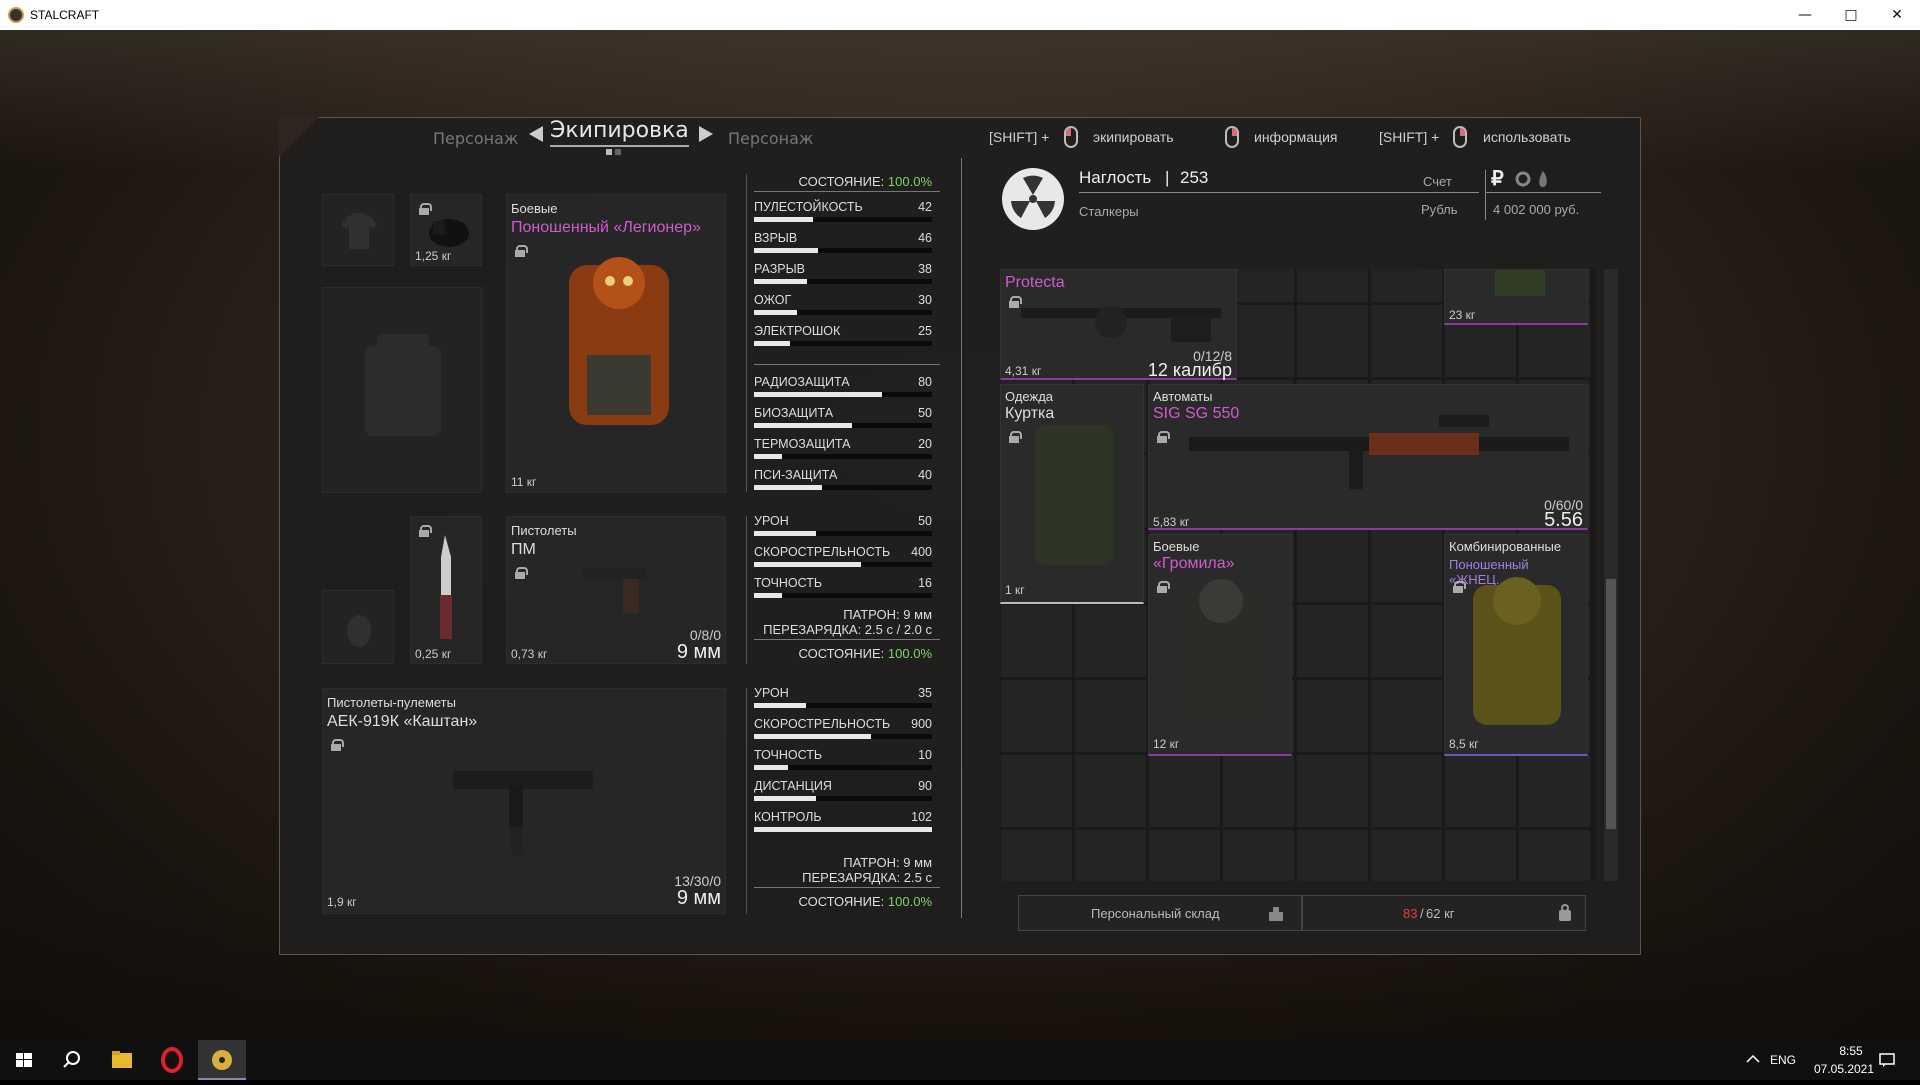 This screenshot has height=1085, width=1920. Describe the element at coordinates (1611, 704) in the screenshot. I see `scrollbar-thumb` at that location.